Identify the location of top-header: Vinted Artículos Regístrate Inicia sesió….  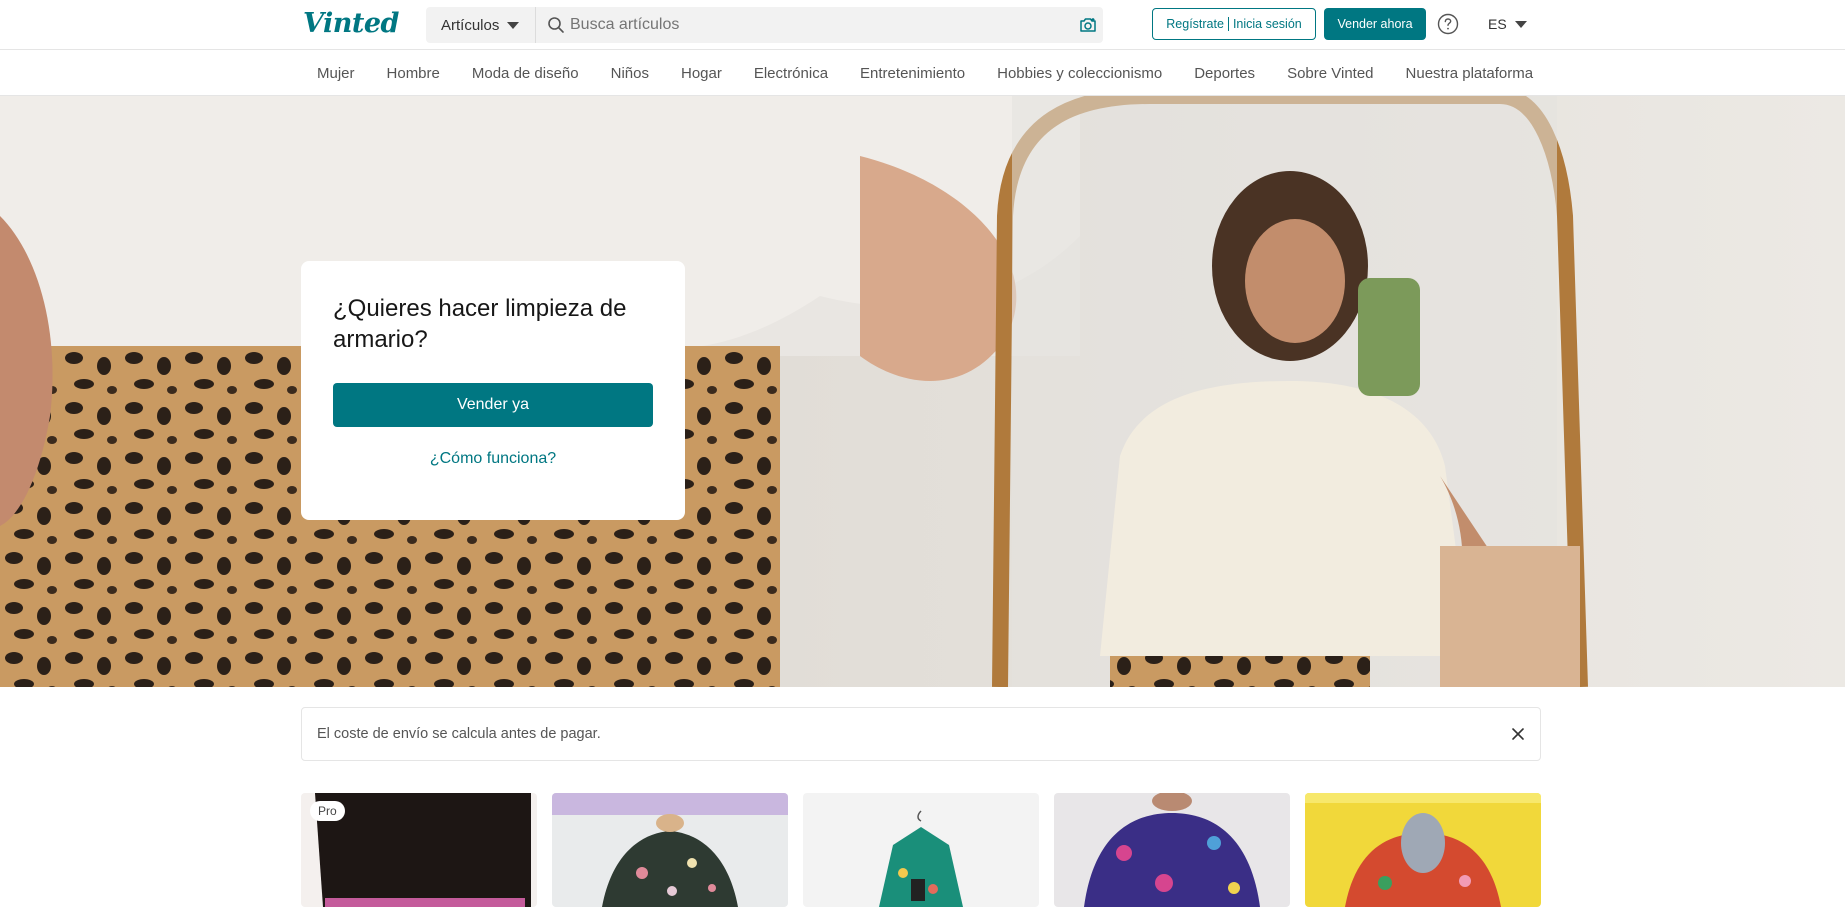
(922, 25).